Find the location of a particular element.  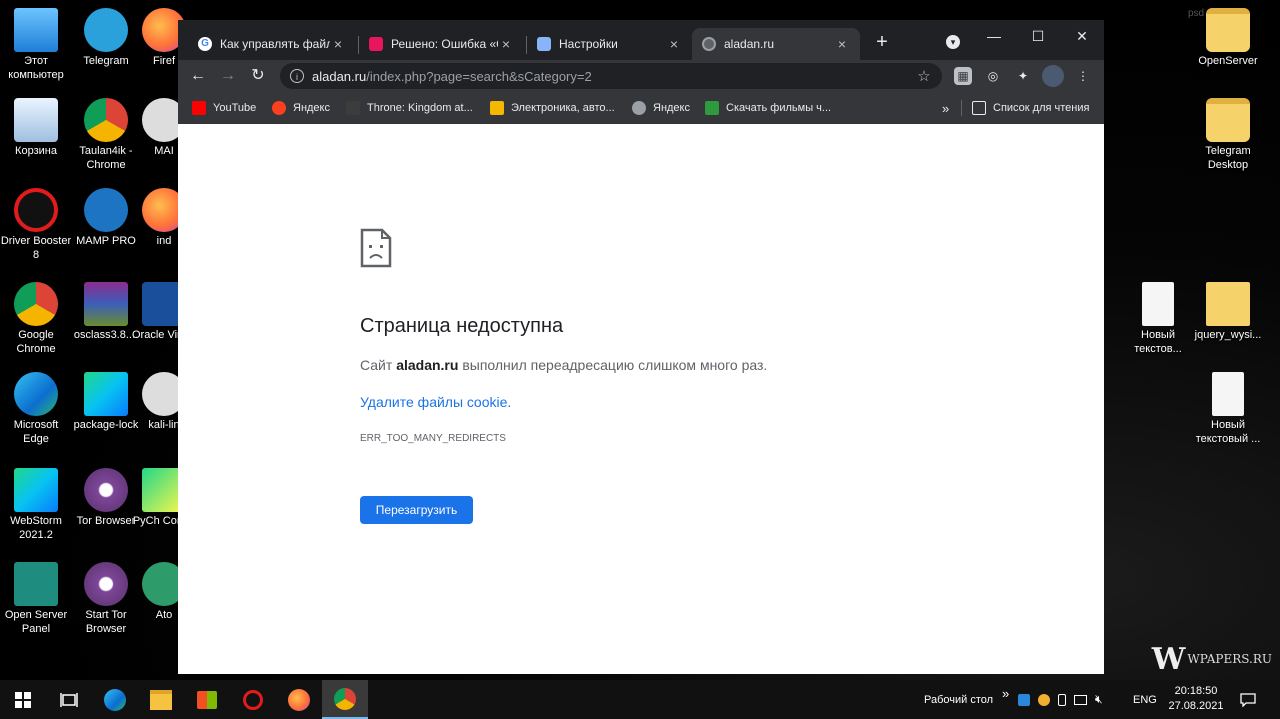

error-desc-host: aladan.ru is located at coordinates (427, 365).